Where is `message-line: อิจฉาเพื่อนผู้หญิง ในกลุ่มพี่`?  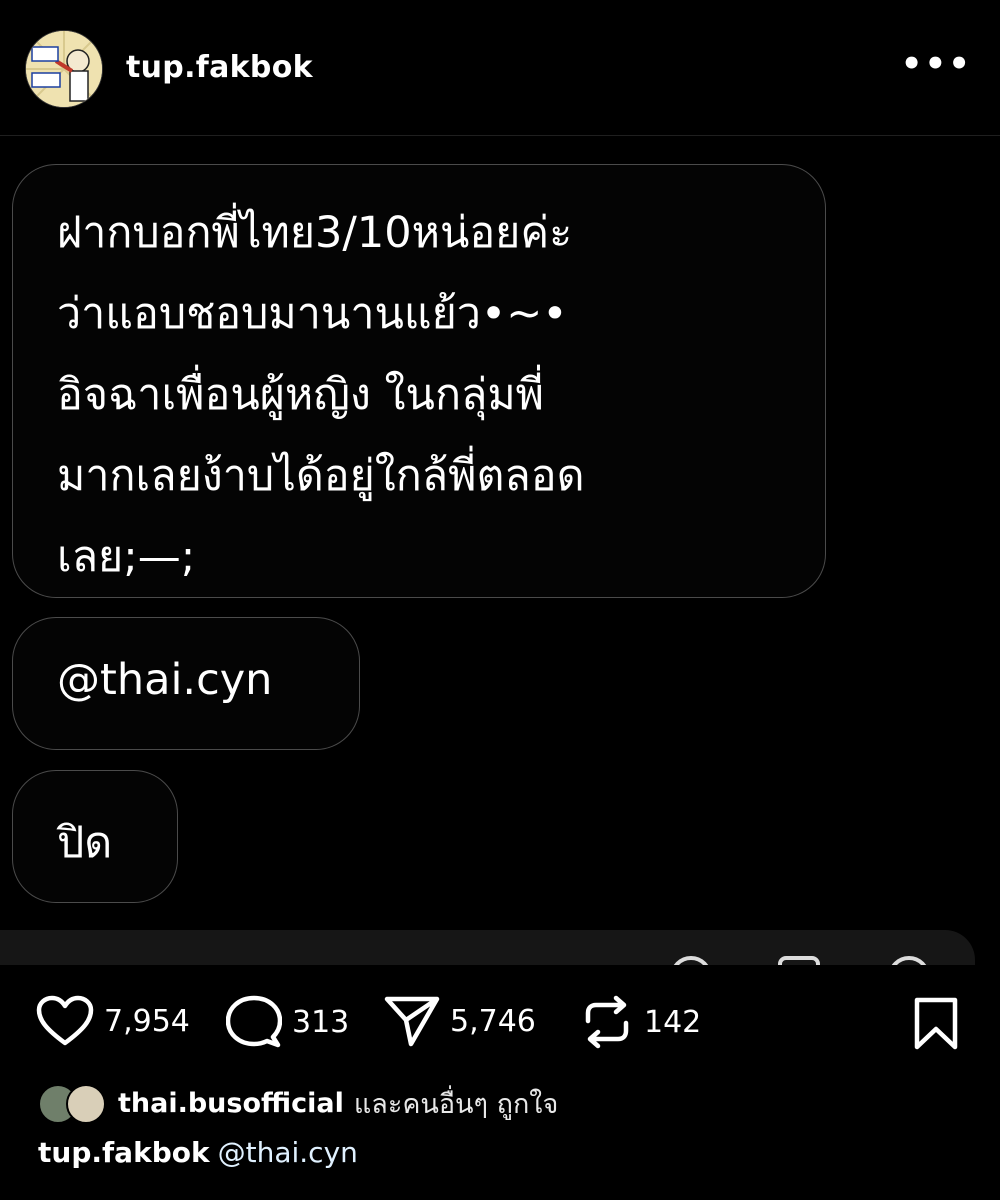
message-line: อิจฉาเพื่อนผู้หญิง ในกลุ่มพี่ is located at coordinates (301, 395).